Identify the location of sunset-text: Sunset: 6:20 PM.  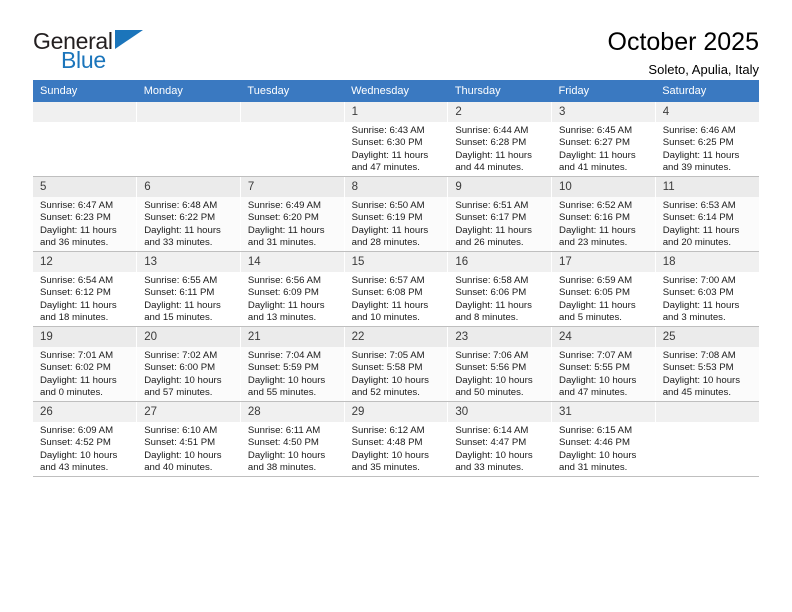
(283, 218).